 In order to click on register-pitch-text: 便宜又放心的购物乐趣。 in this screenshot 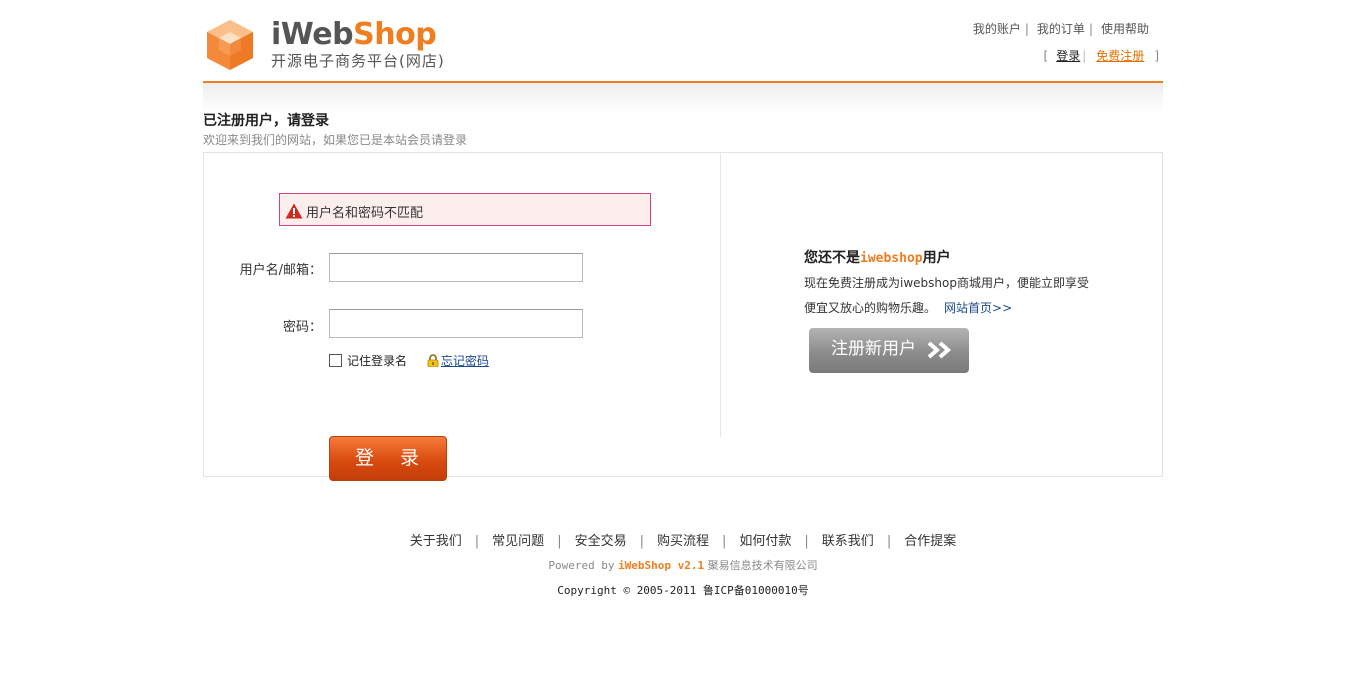, I will do `click(870, 308)`.